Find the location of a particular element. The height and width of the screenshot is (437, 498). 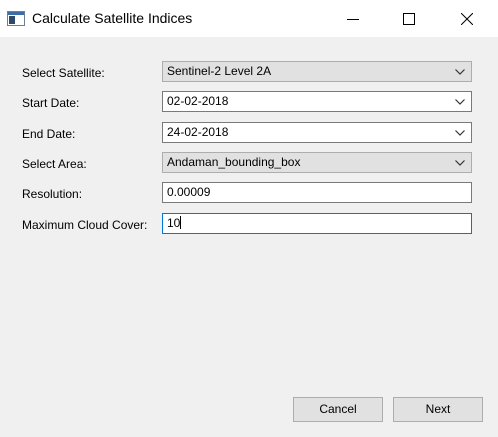

area-select-value: Andaman_bounding_box is located at coordinates (234, 162).